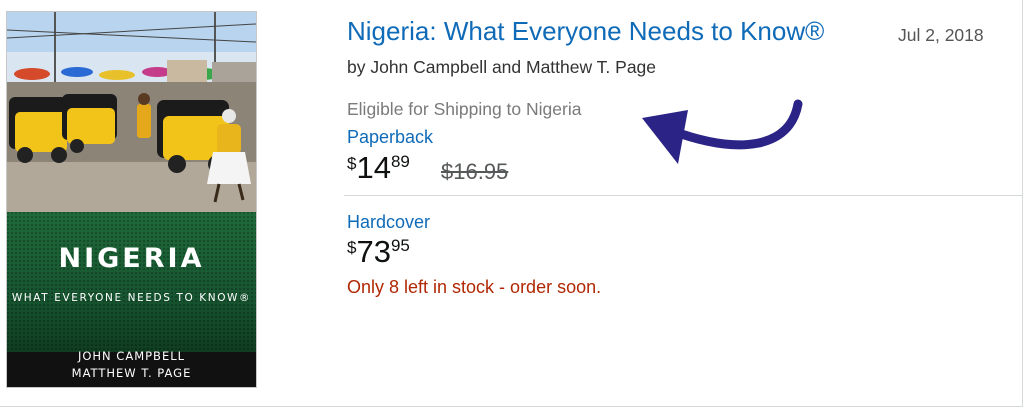 This screenshot has width=1024, height=408. What do you see at coordinates (131, 356) in the screenshot?
I see `cover-author-1: JOHN CAMPBELL` at bounding box center [131, 356].